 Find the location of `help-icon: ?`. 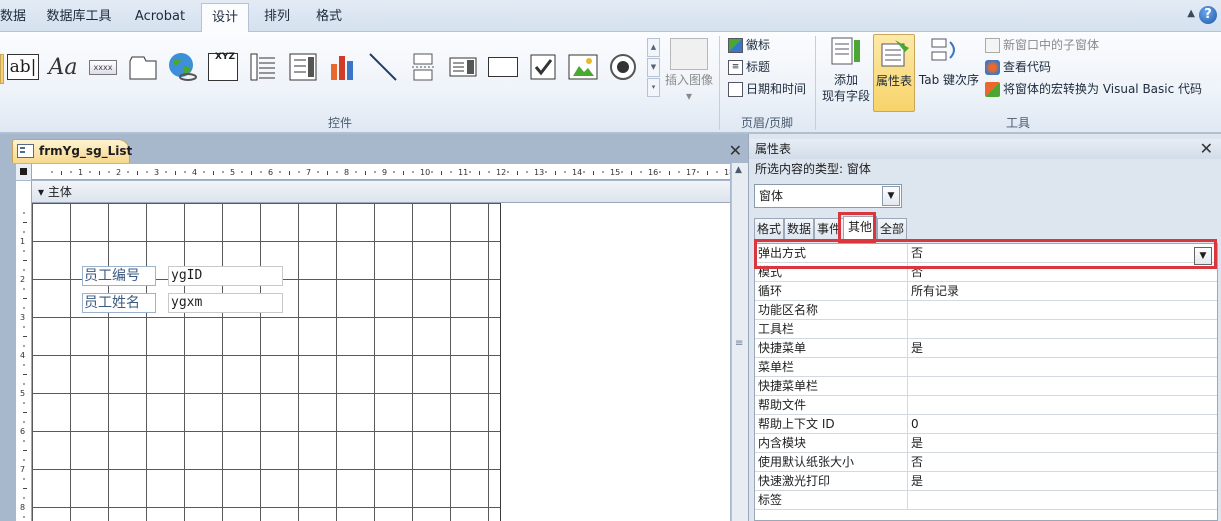

help-icon: ? is located at coordinates (1208, 15).